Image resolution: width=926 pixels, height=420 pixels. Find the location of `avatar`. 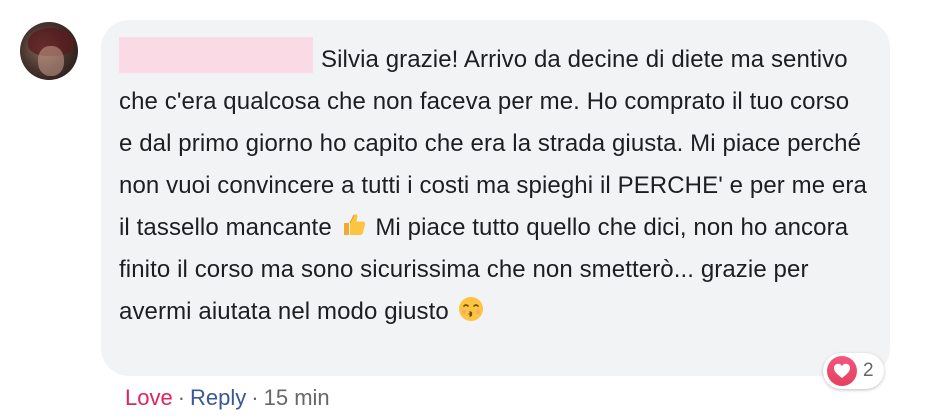

avatar is located at coordinates (49, 51).